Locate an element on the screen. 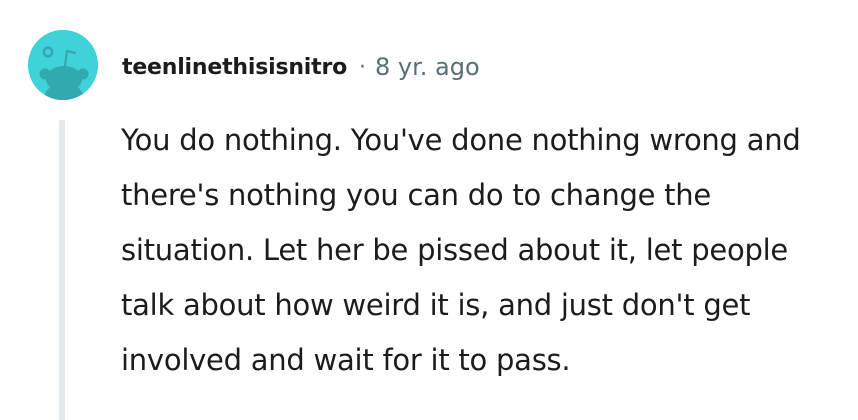 The width and height of the screenshot is (858, 420). user-avatar is located at coordinates (63, 65).